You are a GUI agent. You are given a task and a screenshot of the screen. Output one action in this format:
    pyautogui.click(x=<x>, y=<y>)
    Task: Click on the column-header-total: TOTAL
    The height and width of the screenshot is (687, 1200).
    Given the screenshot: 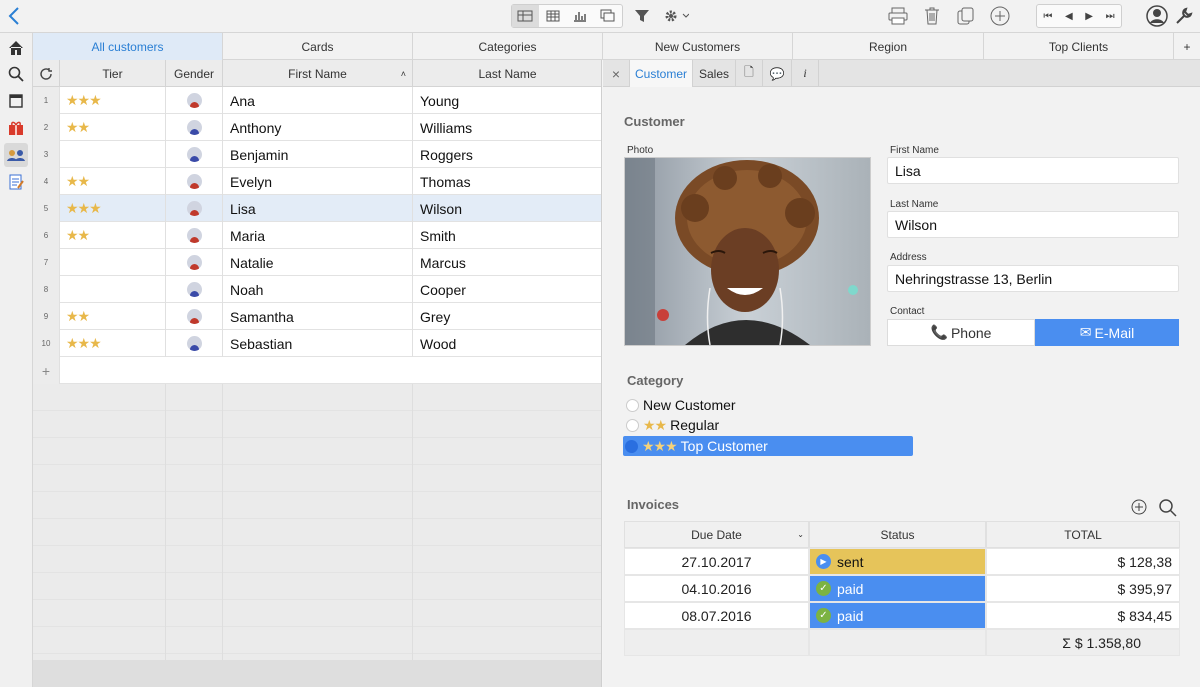 What is the action you would take?
    pyautogui.click(x=1083, y=534)
    